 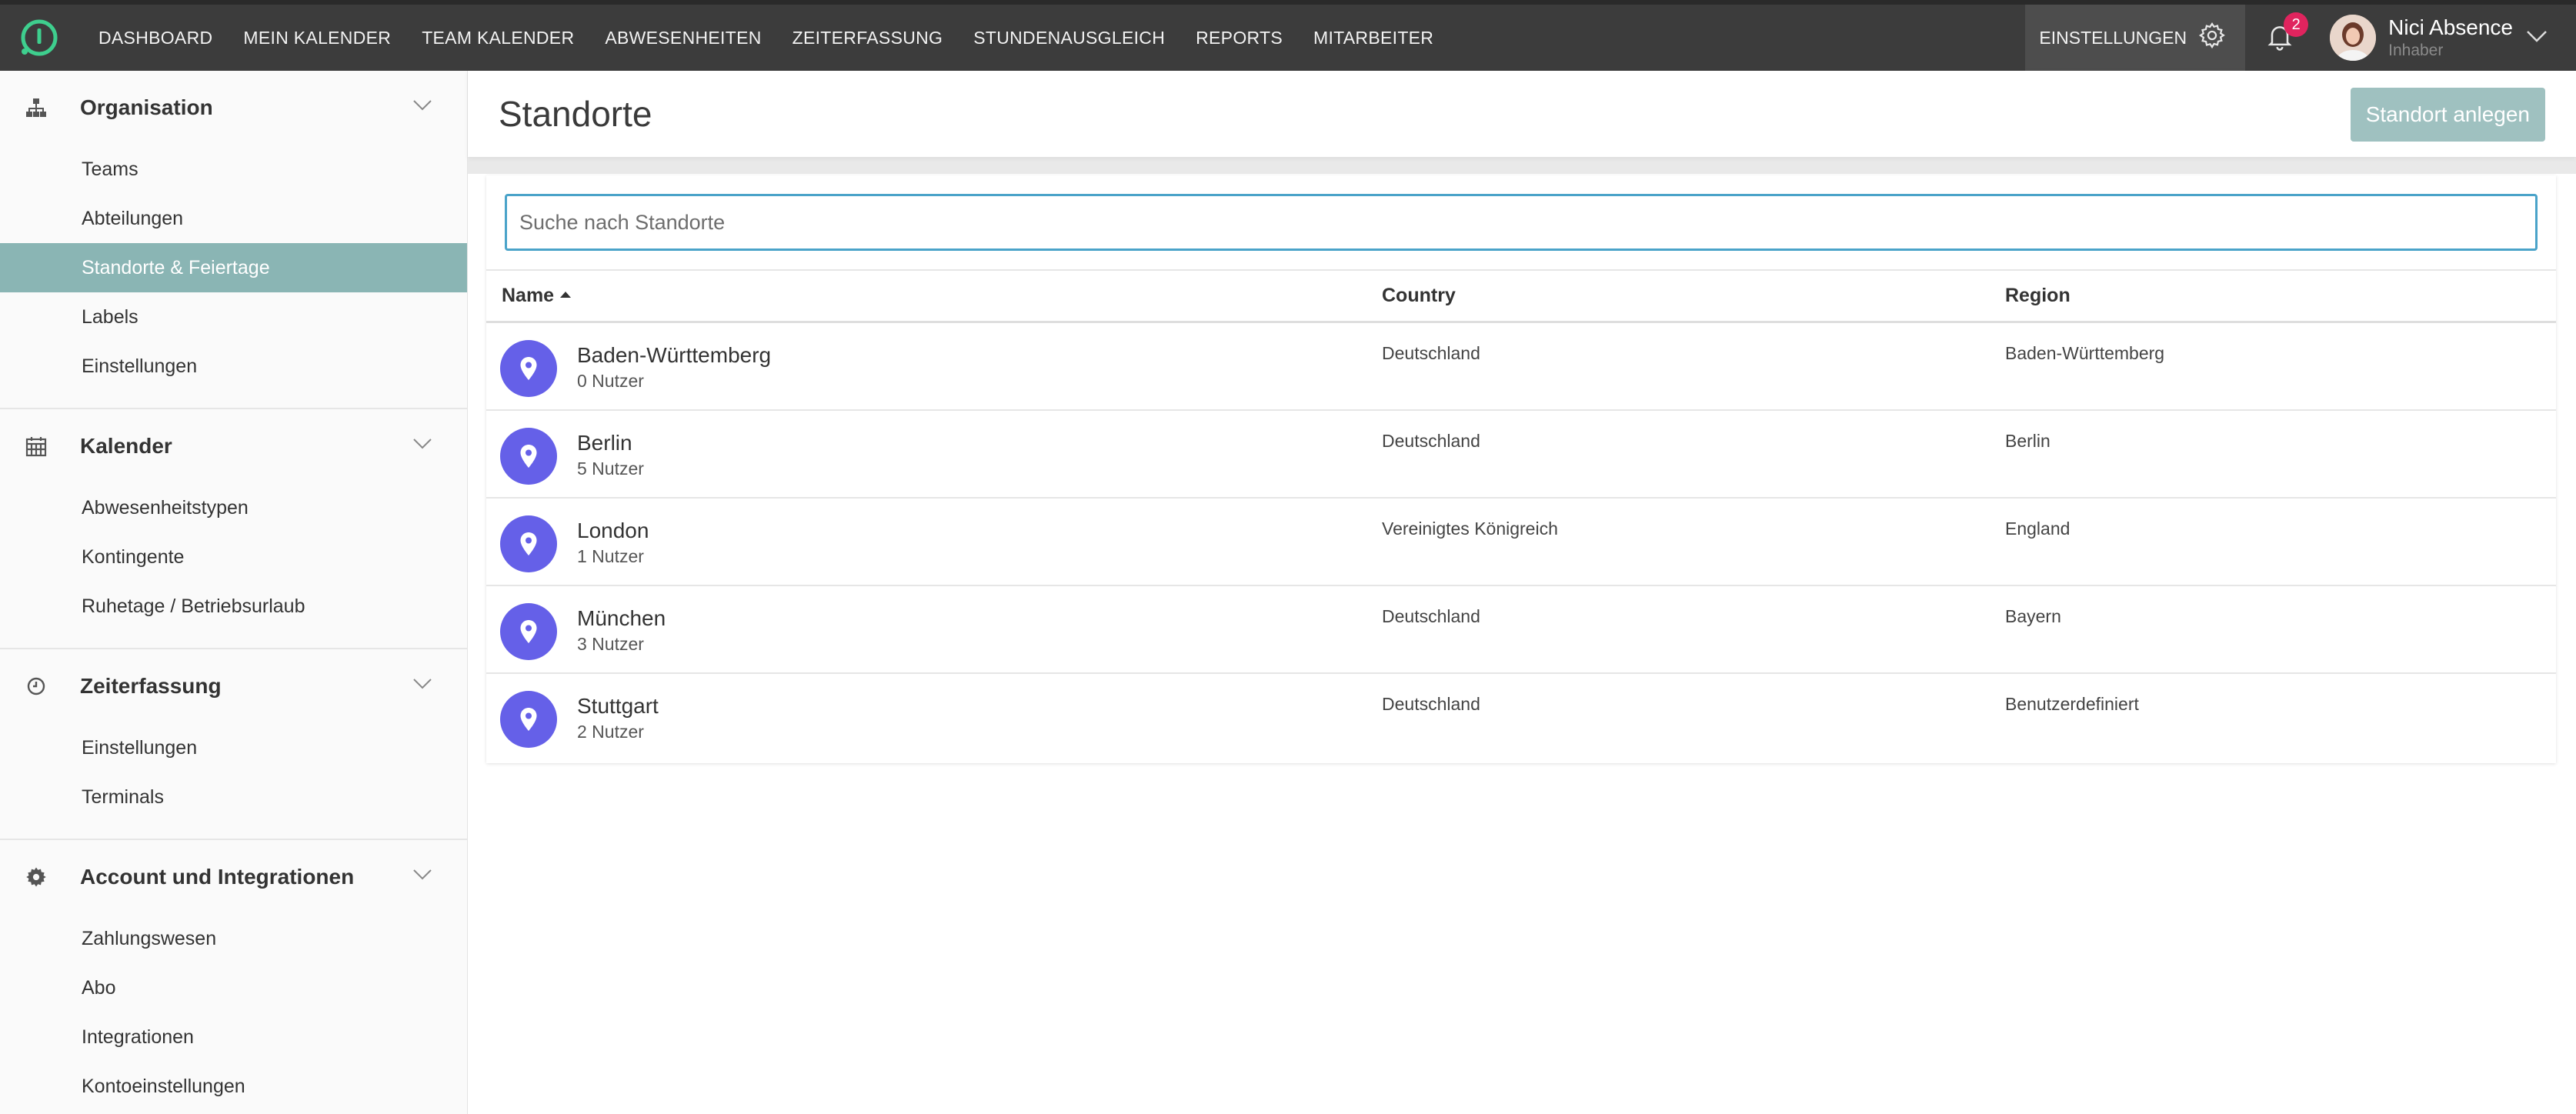 What do you see at coordinates (151, 686) in the screenshot?
I see `sidebar-group-title: Zeiterfassung` at bounding box center [151, 686].